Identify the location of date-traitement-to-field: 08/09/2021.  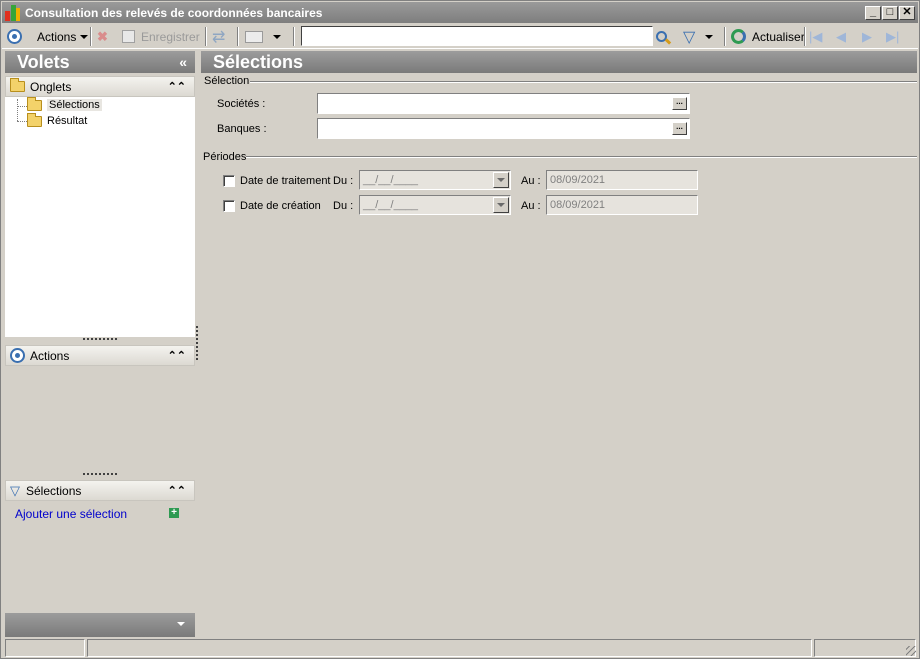
(622, 180).